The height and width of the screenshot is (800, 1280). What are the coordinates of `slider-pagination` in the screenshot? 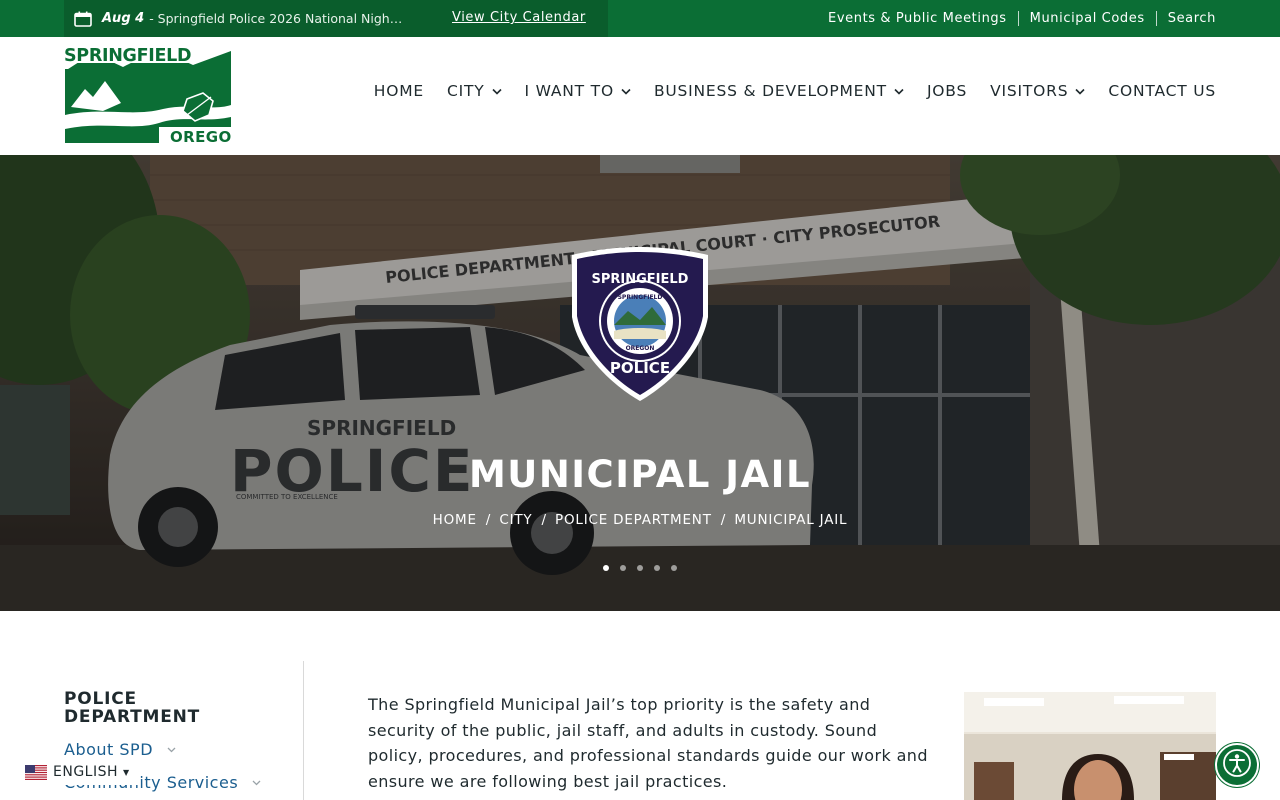 It's located at (640, 568).